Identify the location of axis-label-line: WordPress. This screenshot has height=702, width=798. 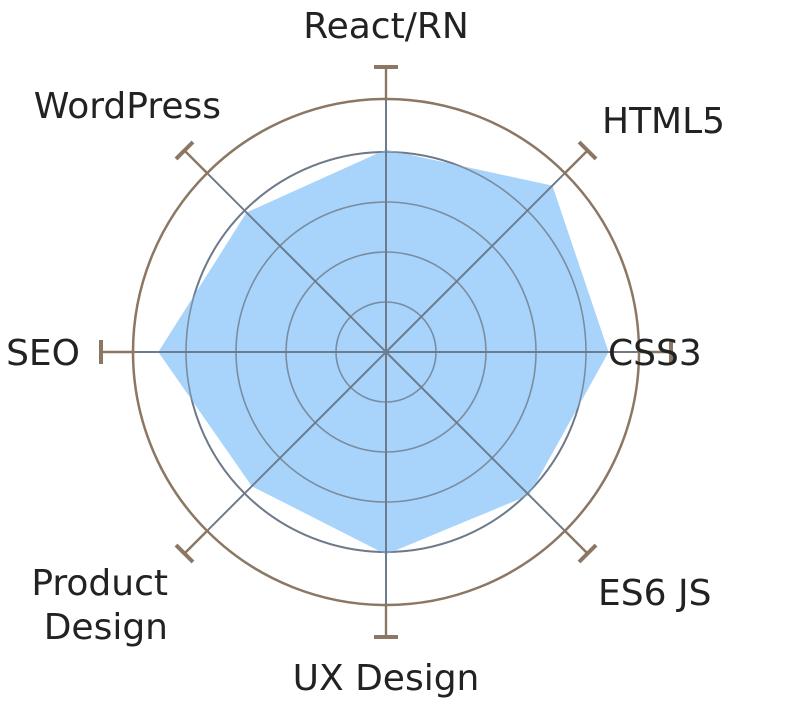
(127, 106).